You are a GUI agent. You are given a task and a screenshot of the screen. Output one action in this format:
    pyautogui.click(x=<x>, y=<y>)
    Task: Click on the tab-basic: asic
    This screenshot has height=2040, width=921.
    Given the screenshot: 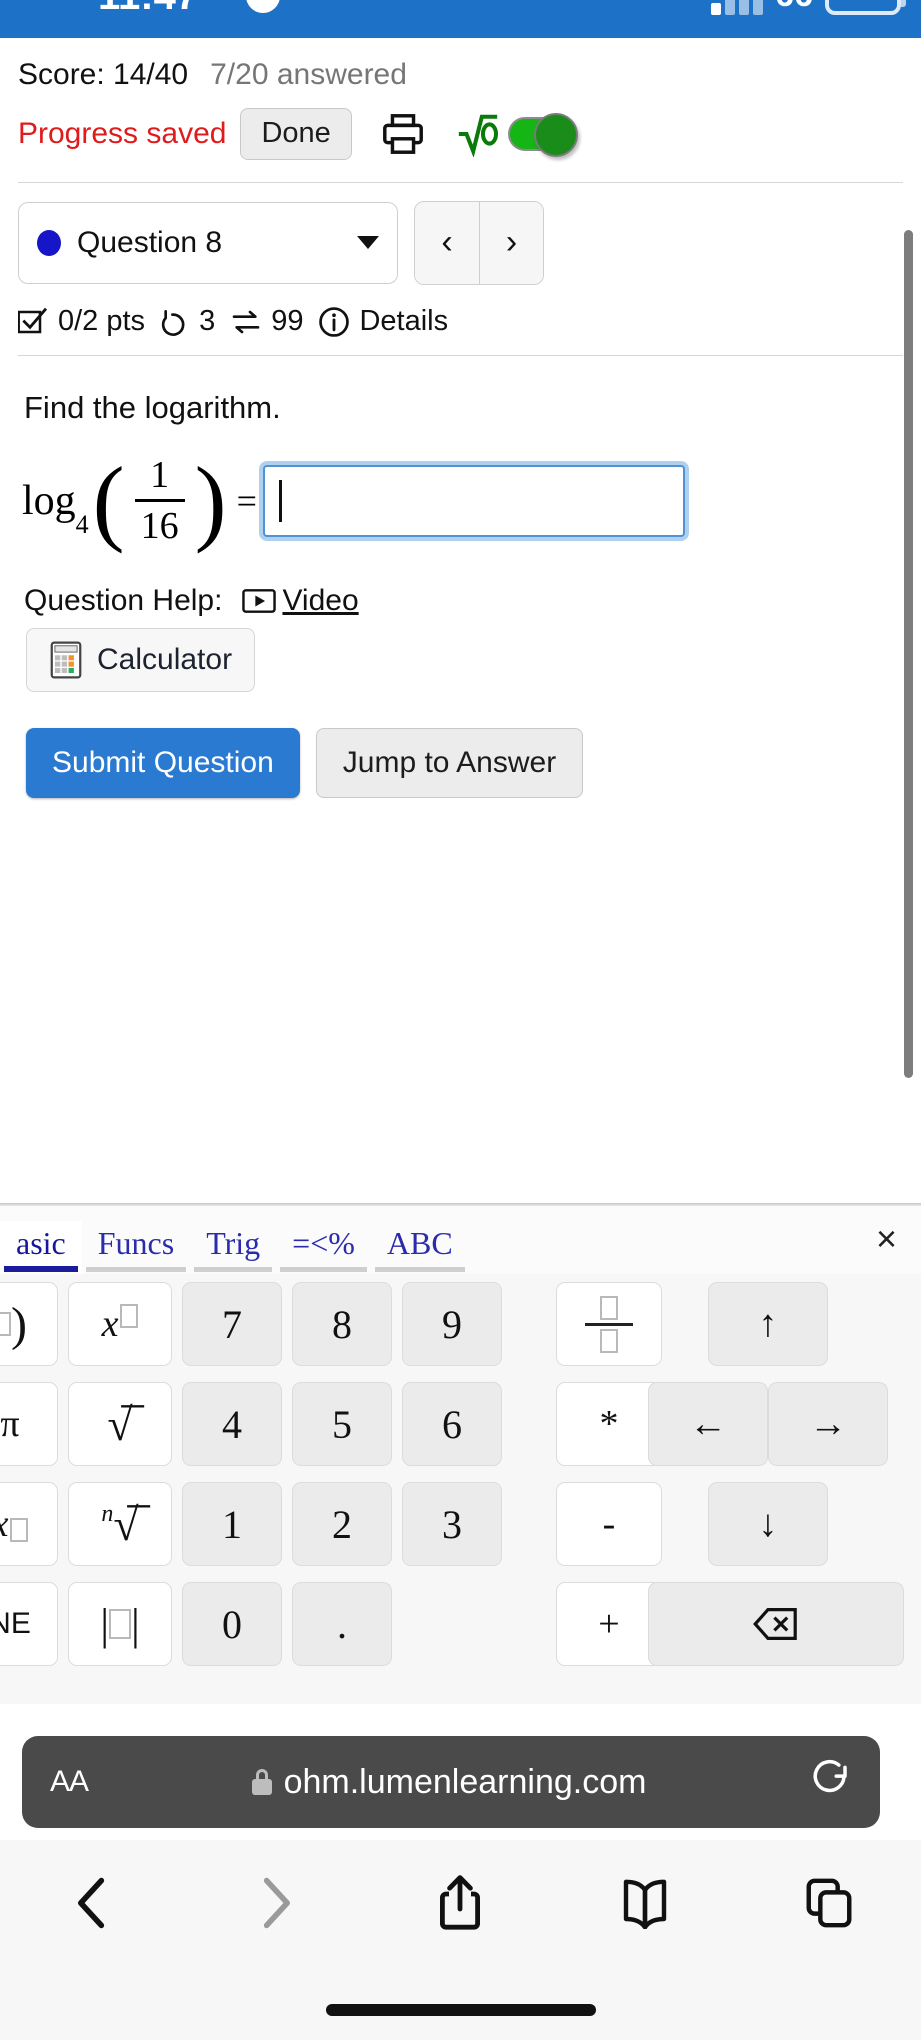 What is the action you would take?
    pyautogui.click(x=41, y=1247)
    